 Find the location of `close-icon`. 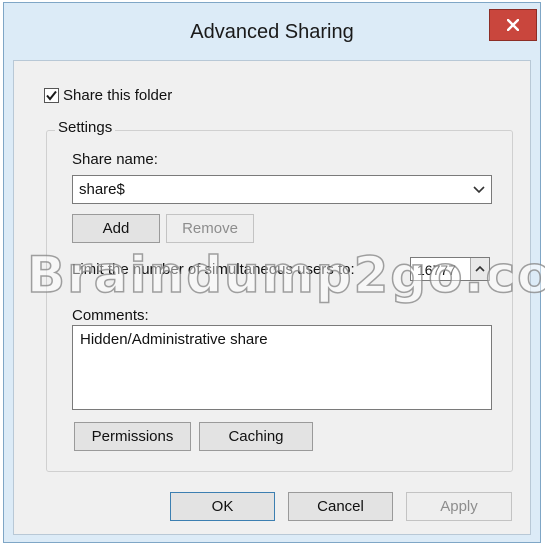

close-icon is located at coordinates (513, 25).